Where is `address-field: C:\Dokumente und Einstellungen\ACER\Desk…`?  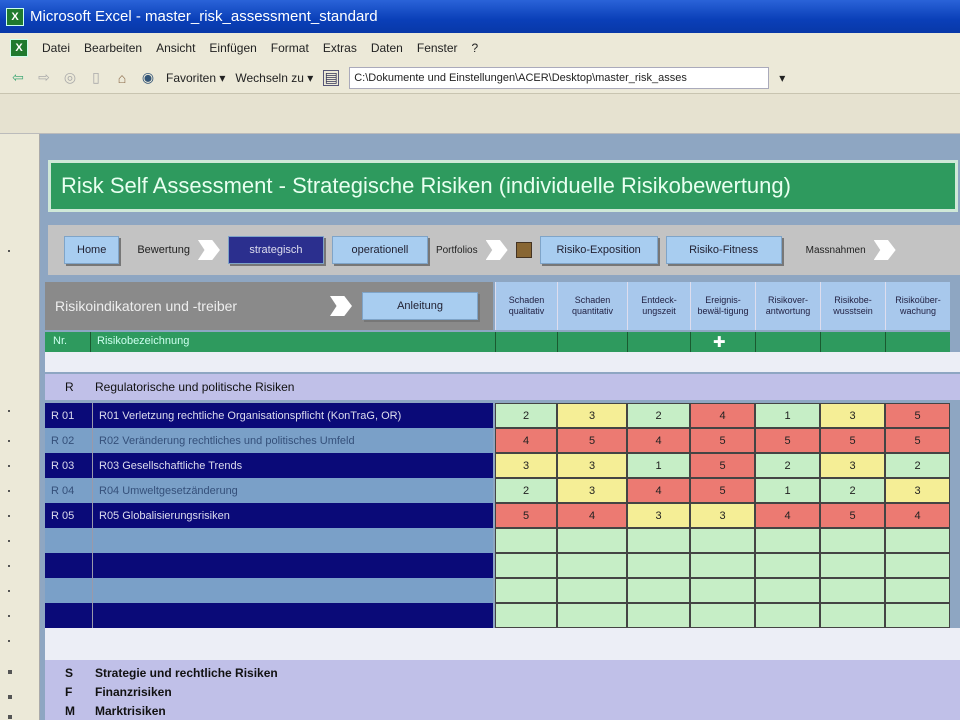 address-field: C:\Dokumente und Einstellungen\ACER\Desk… is located at coordinates (559, 77).